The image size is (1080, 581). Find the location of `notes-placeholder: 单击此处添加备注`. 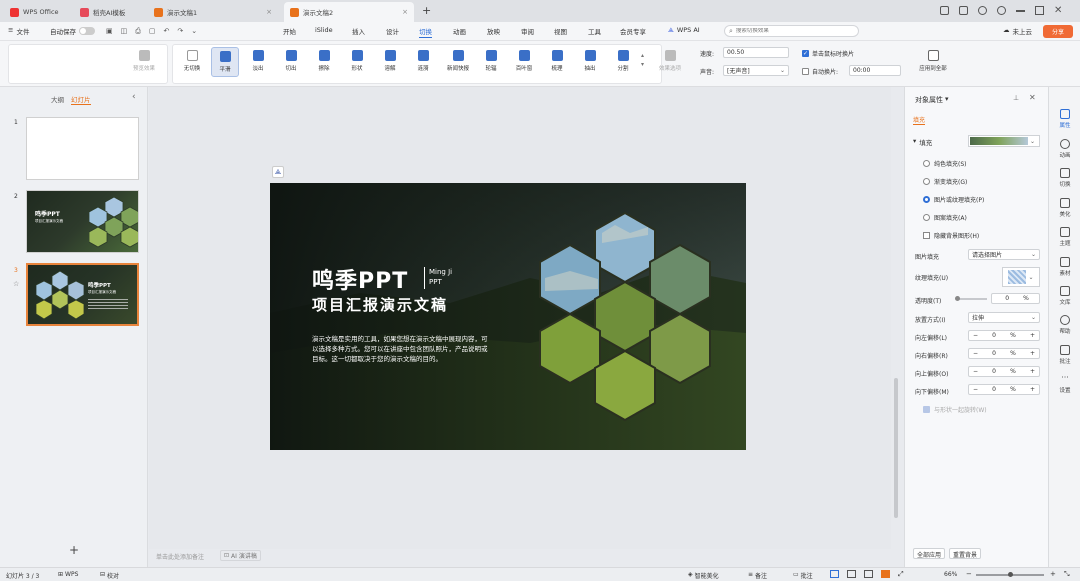

notes-placeholder: 单击此处添加备注 is located at coordinates (180, 556).